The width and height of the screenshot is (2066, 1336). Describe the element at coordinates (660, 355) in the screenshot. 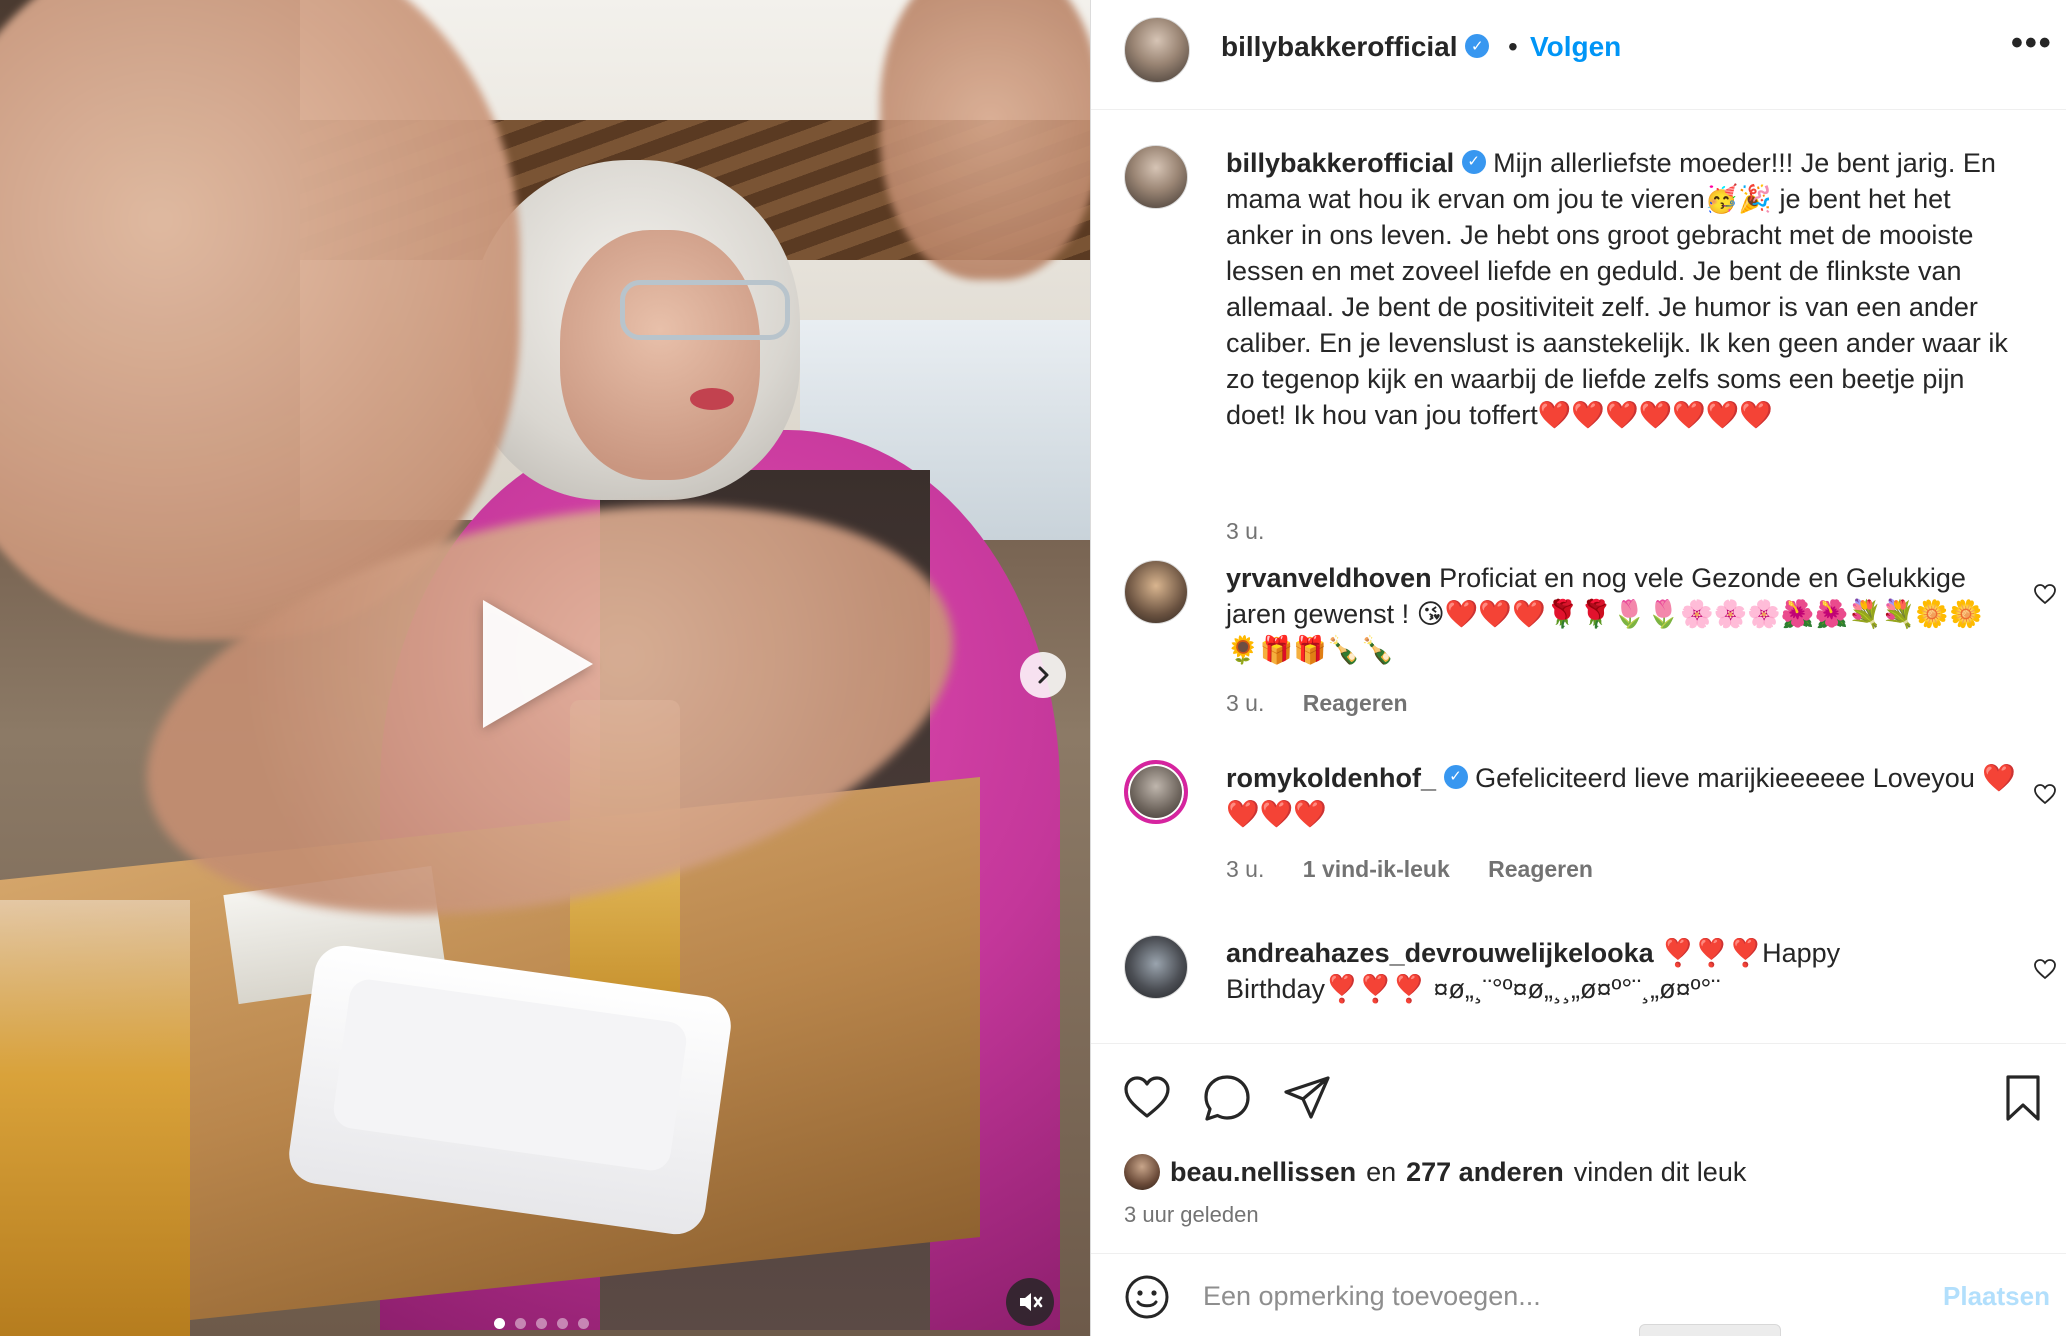

I see `media-person-face` at that location.